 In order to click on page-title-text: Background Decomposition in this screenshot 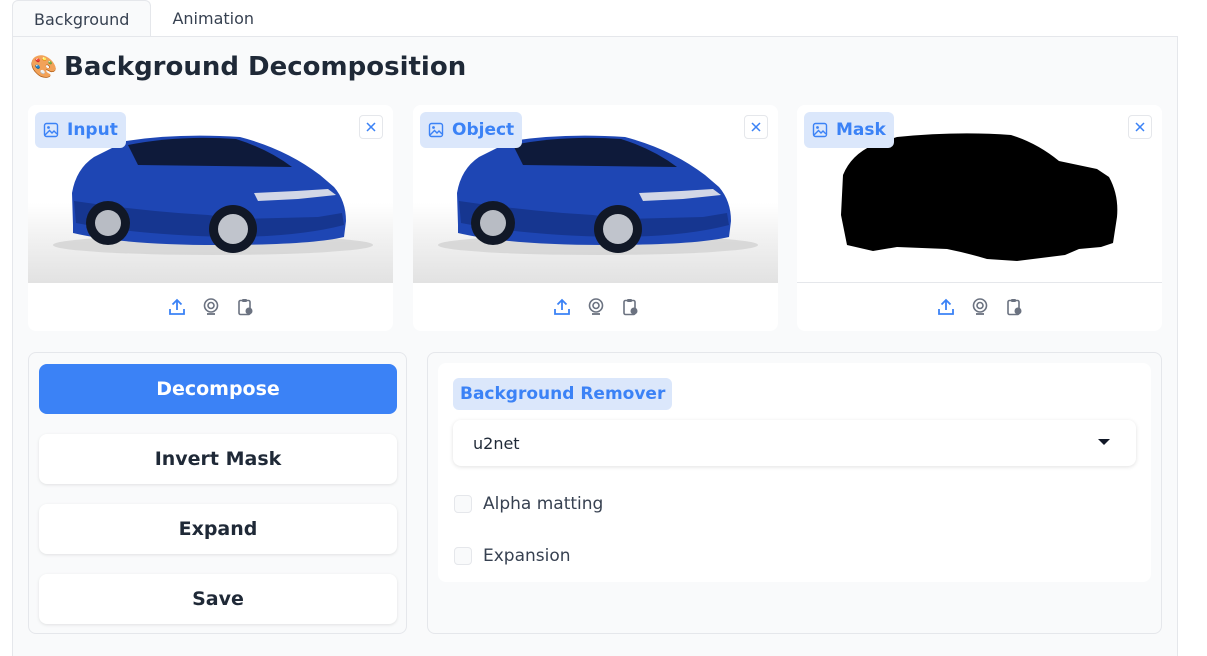, I will do `click(265, 67)`.